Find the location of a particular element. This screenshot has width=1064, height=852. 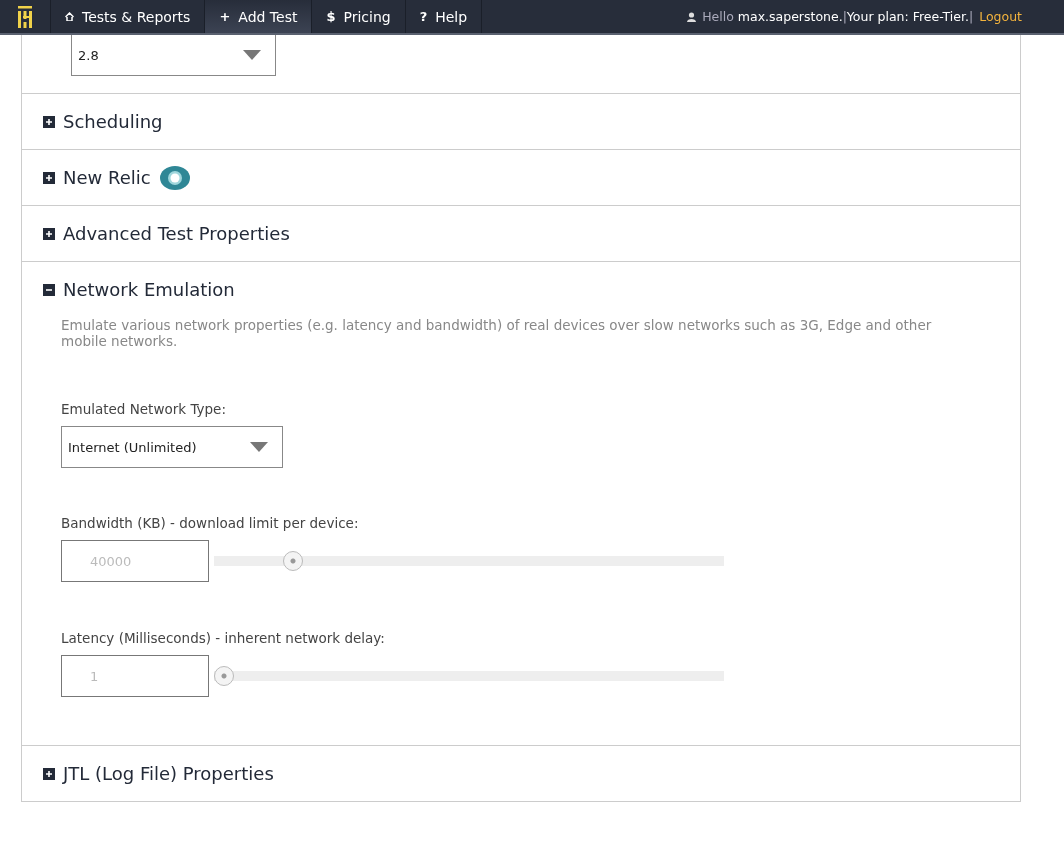

home-icon is located at coordinates (69, 16).